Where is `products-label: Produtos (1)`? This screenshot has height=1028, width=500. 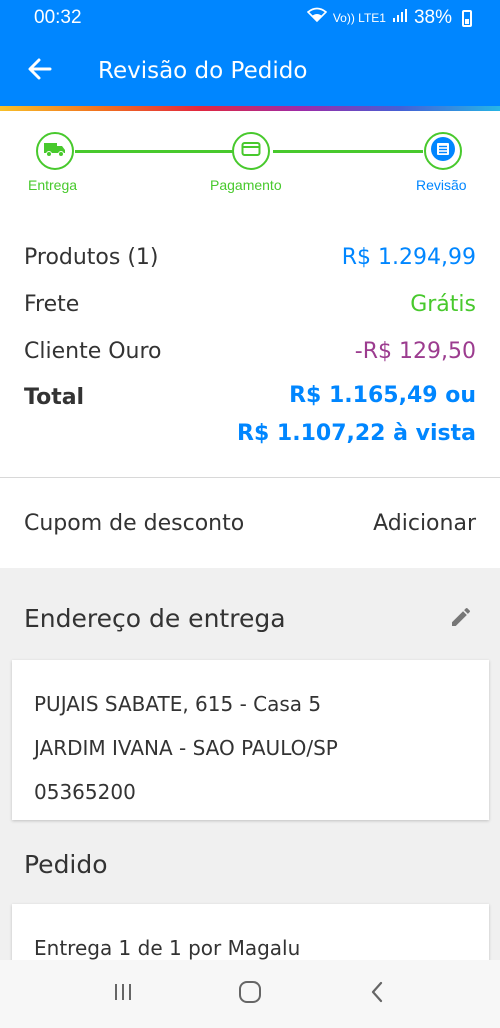
products-label: Produtos (1) is located at coordinates (91, 257).